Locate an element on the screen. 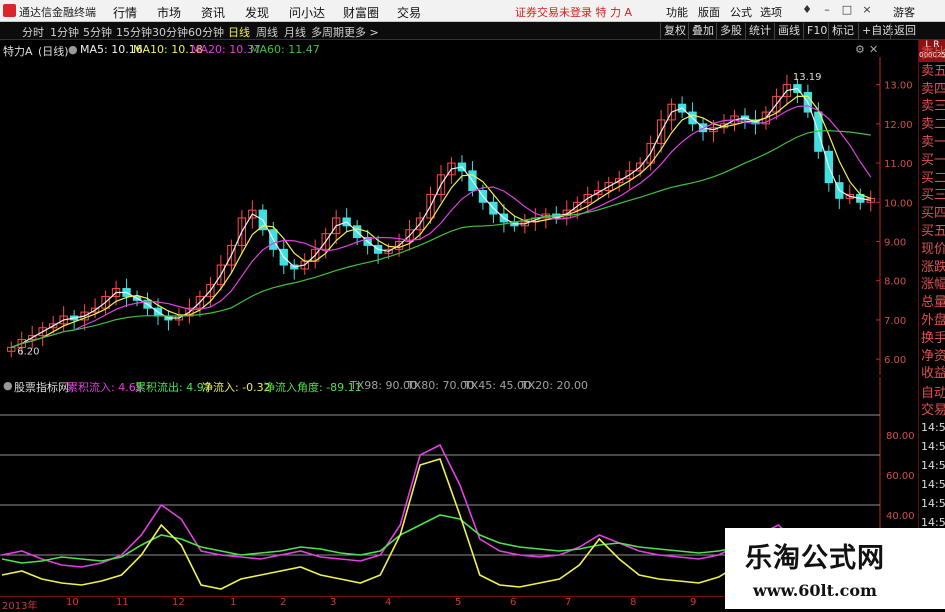 The width and height of the screenshot is (945, 612). period-15min: 15分钟 is located at coordinates (134, 32).